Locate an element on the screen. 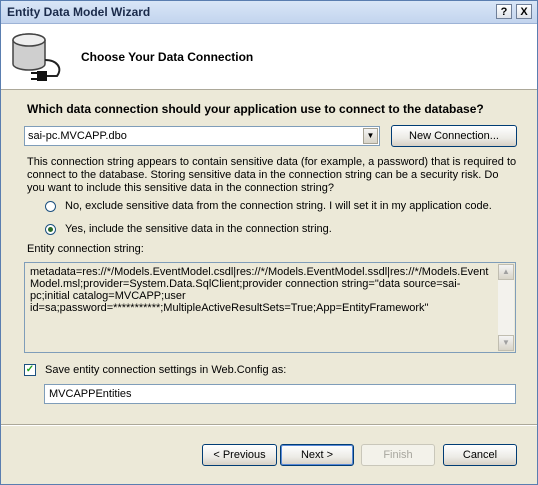 The height and width of the screenshot is (485, 538). checkmark-icon: ✓ is located at coordinates (30, 369).